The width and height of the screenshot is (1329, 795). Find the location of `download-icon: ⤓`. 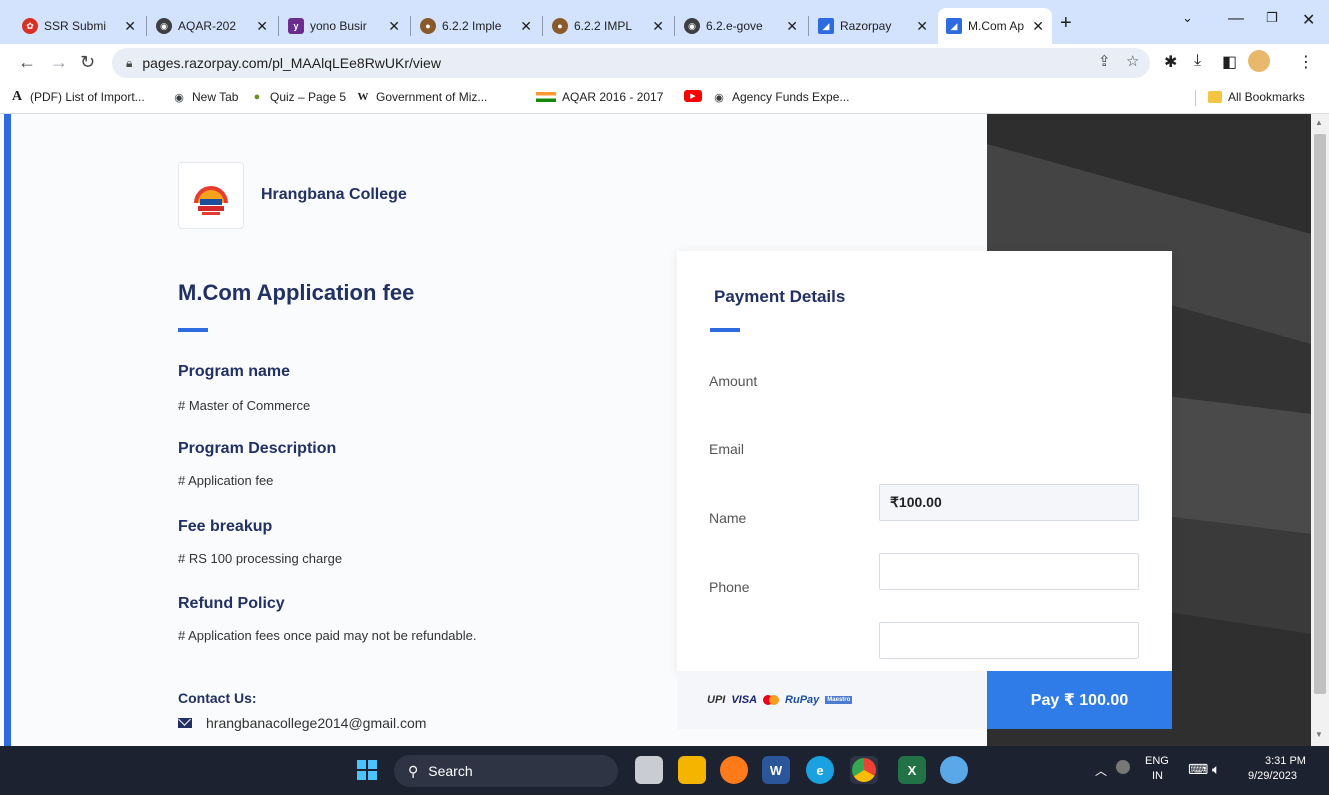

download-icon: ⤓ is located at coordinates (1197, 61).